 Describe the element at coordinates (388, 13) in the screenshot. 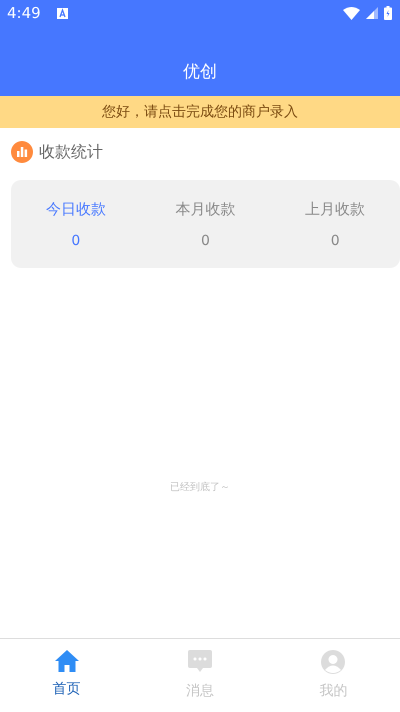

I see `battery-icon` at that location.